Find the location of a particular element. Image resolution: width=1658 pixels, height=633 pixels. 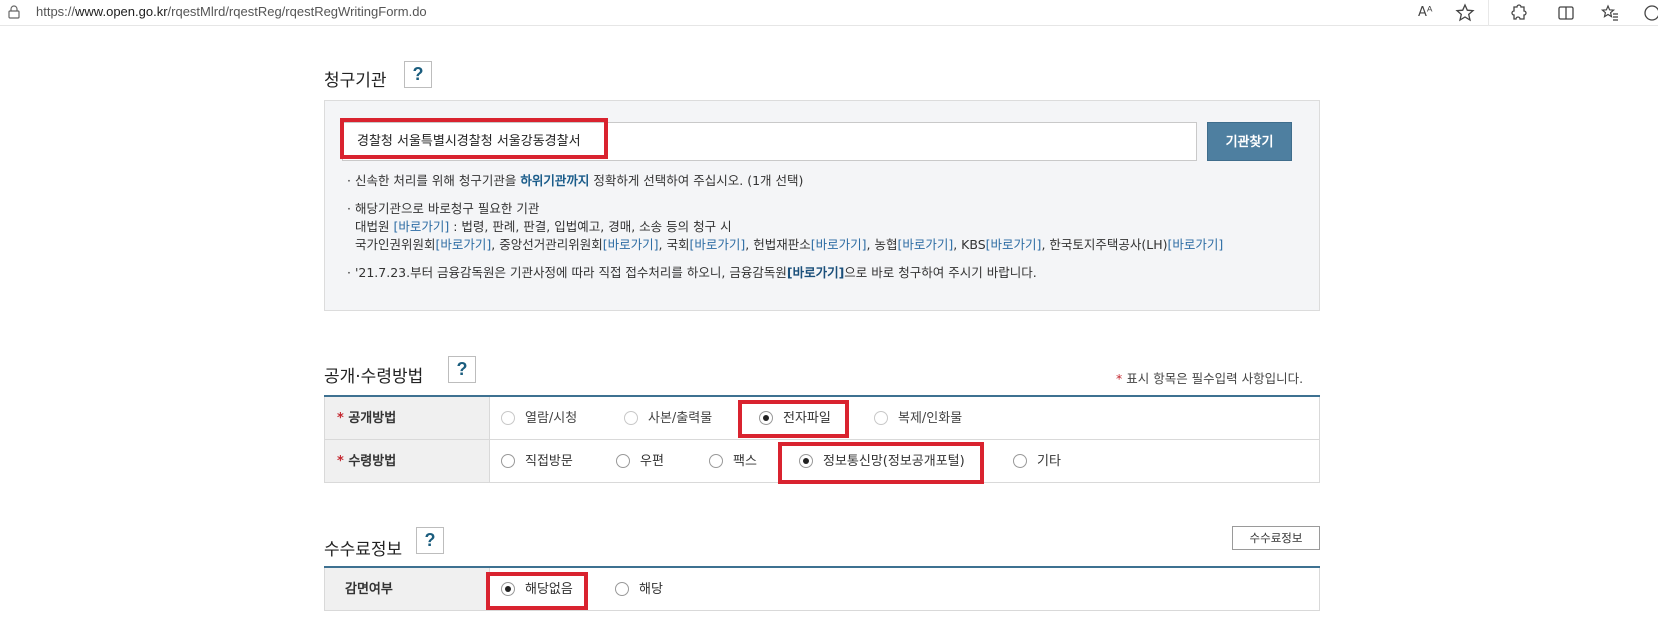

highlight-portal is located at coordinates (881, 463).